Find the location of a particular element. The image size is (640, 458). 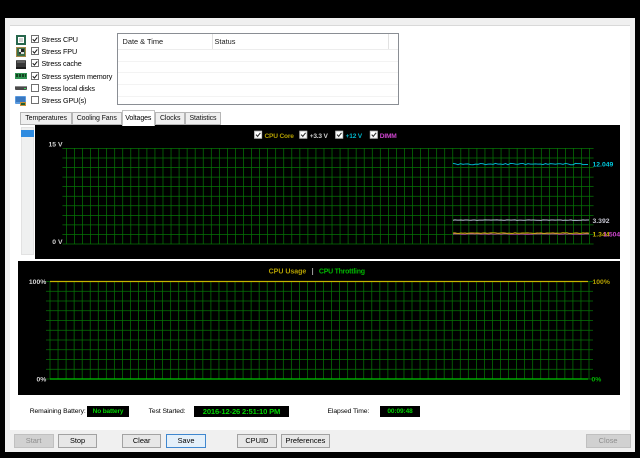

svg-text: CPU Core is located at coordinates (280, 136).